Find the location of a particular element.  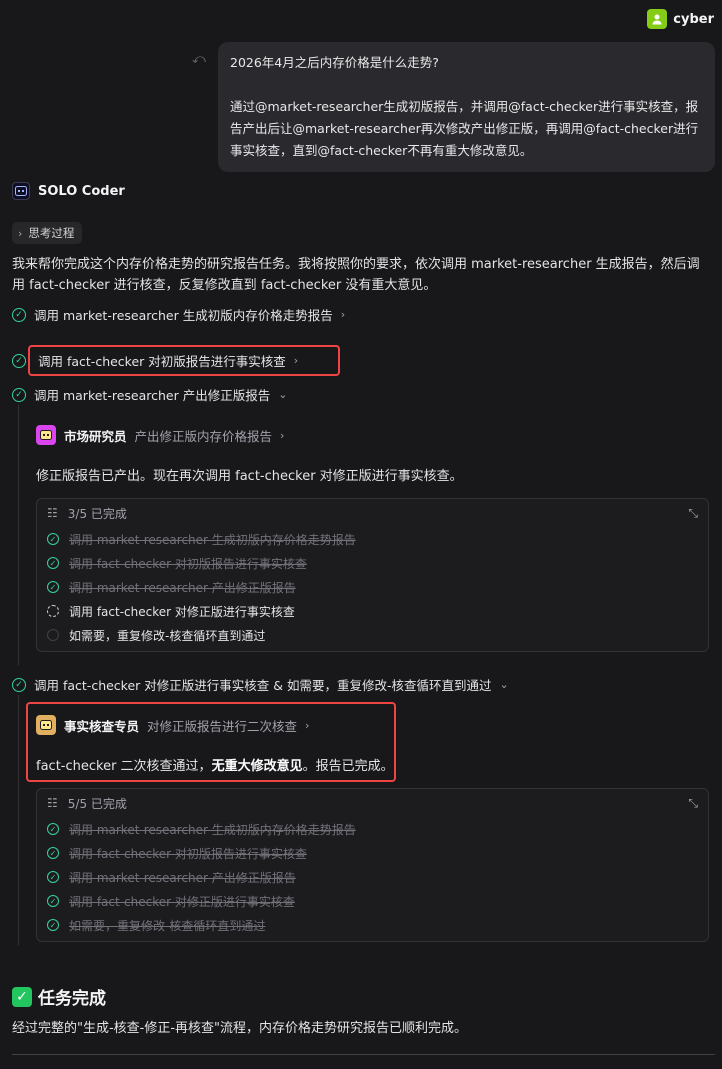

todo-item: ✓ 调用 fact-checker 对修正版进行事实核查 is located at coordinates (372, 901).